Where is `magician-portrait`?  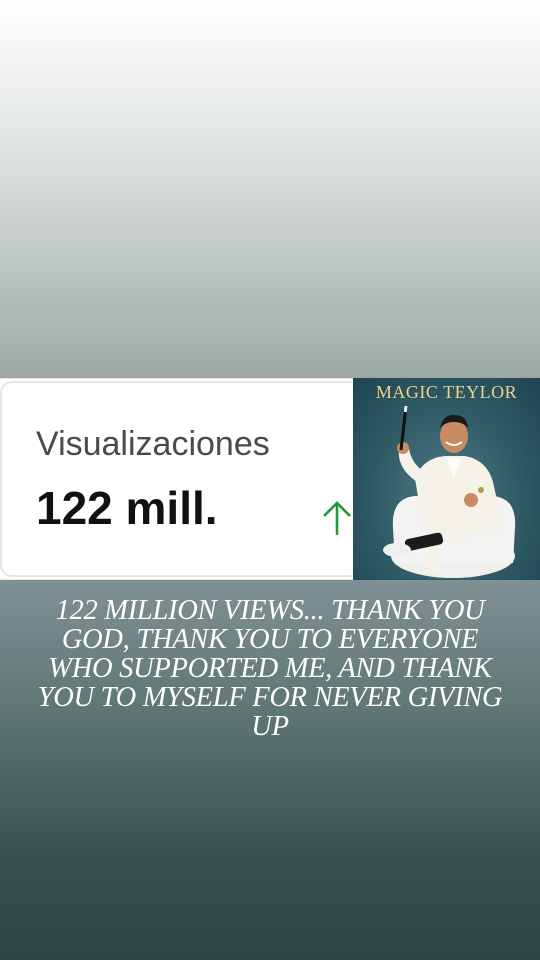
magician-portrait is located at coordinates (449, 491).